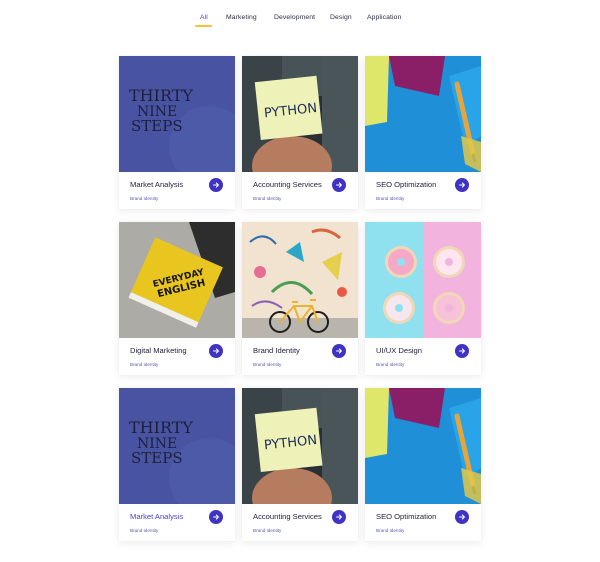 Image resolution: width=600 pixels, height=562 pixels. Describe the element at coordinates (158, 350) in the screenshot. I see `card-title: Digital Marketing` at that location.